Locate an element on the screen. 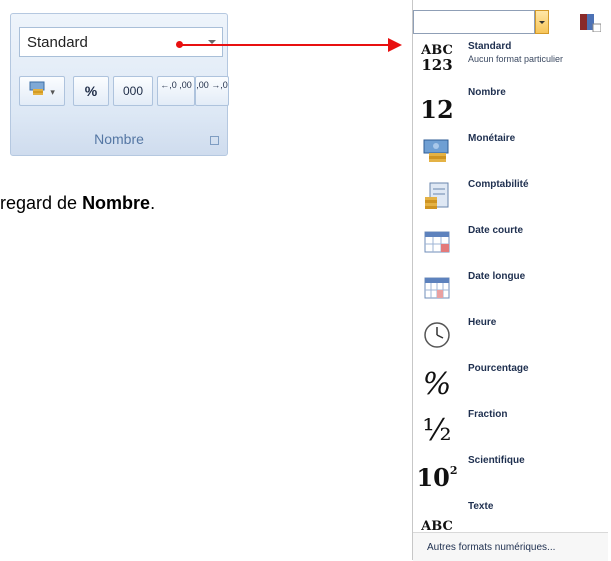 The image size is (611, 561). format-item-sublabel: Aucun format particulier is located at coordinates (516, 59).